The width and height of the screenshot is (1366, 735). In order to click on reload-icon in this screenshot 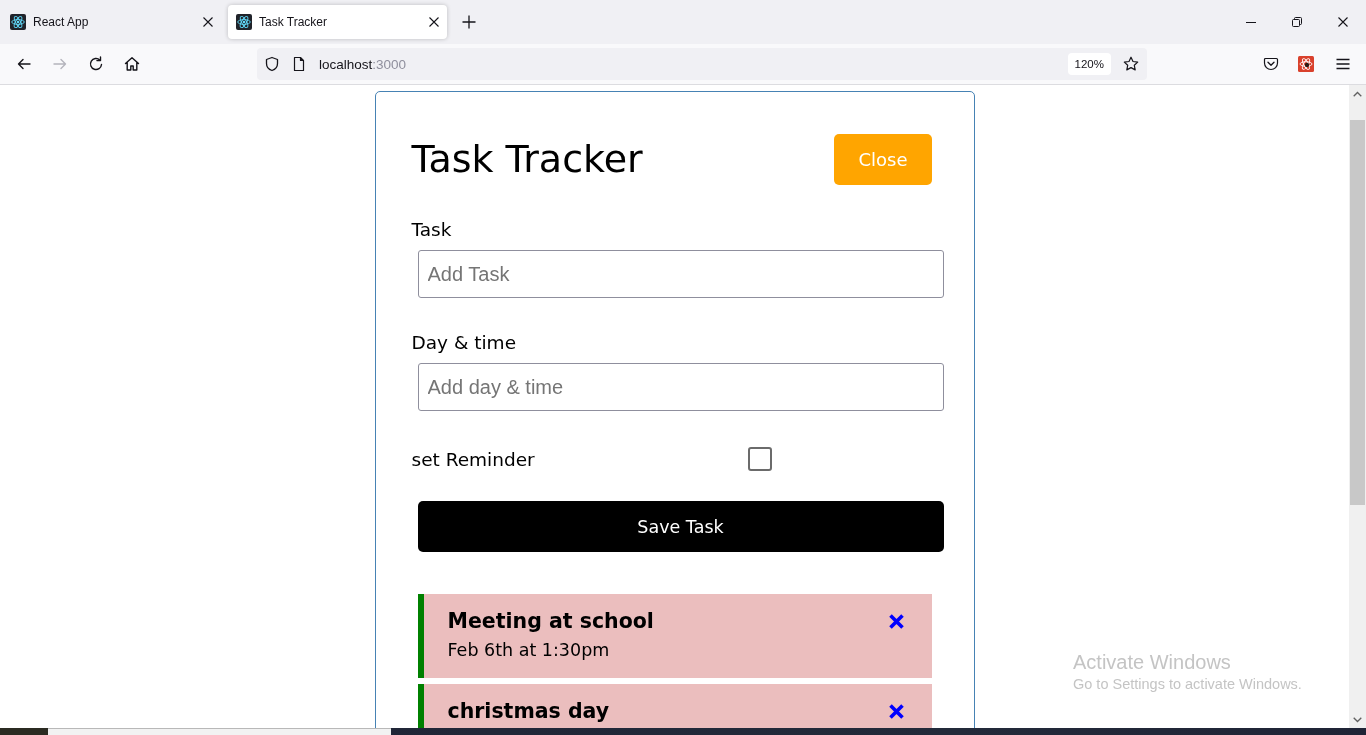, I will do `click(96, 64)`.